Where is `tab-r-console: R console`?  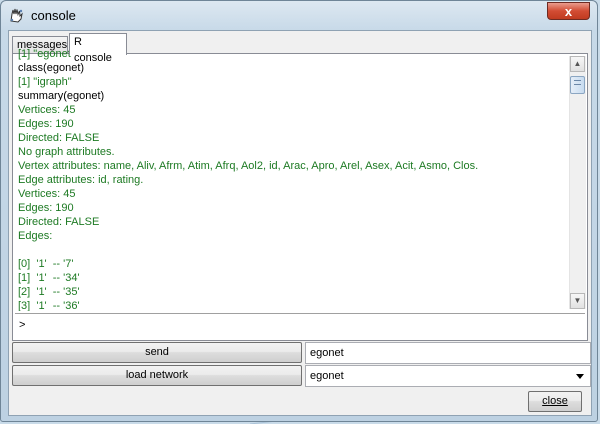 tab-r-console: R console is located at coordinates (98, 48).